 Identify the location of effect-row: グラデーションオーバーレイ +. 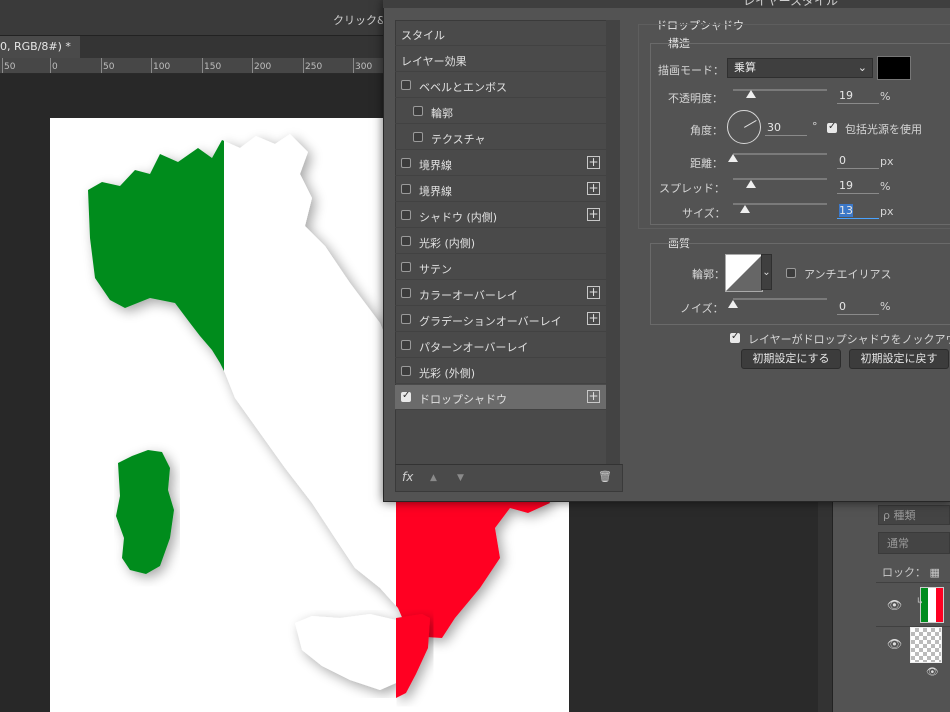
(500, 319).